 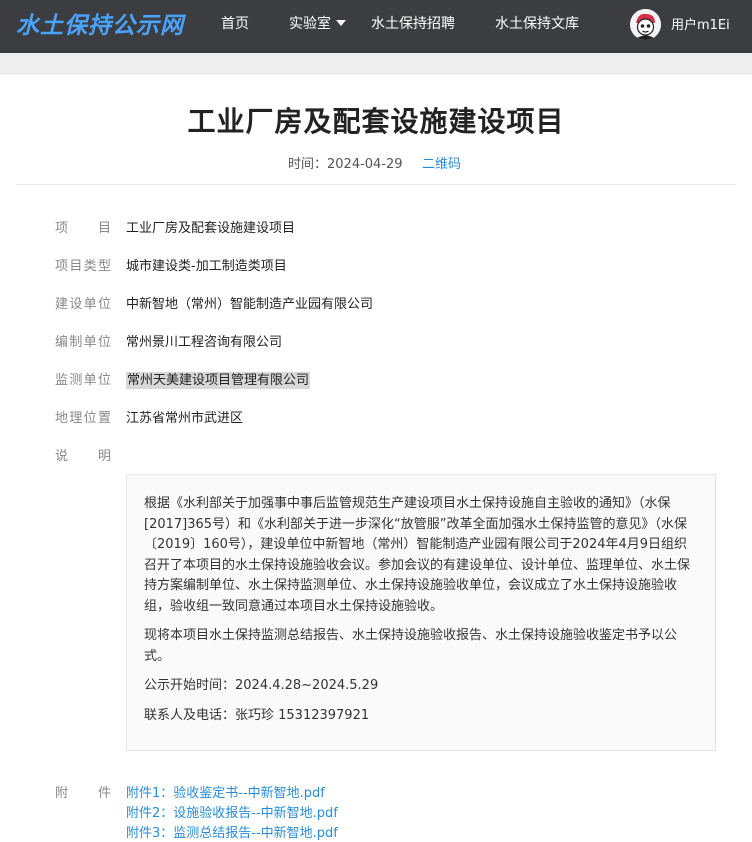 What do you see at coordinates (310, 24) in the screenshot?
I see `nav-lab-label: 实验室` at bounding box center [310, 24].